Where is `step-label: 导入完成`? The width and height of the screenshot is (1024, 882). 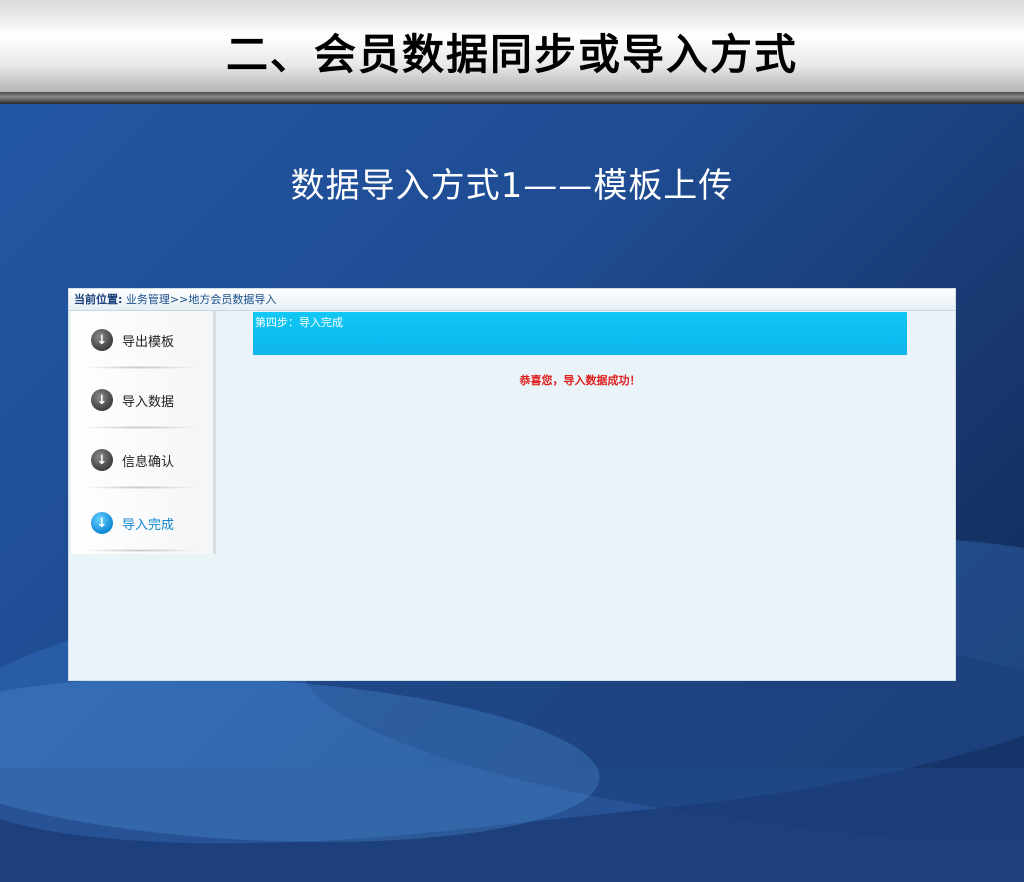 step-label: 导入完成 is located at coordinates (148, 525).